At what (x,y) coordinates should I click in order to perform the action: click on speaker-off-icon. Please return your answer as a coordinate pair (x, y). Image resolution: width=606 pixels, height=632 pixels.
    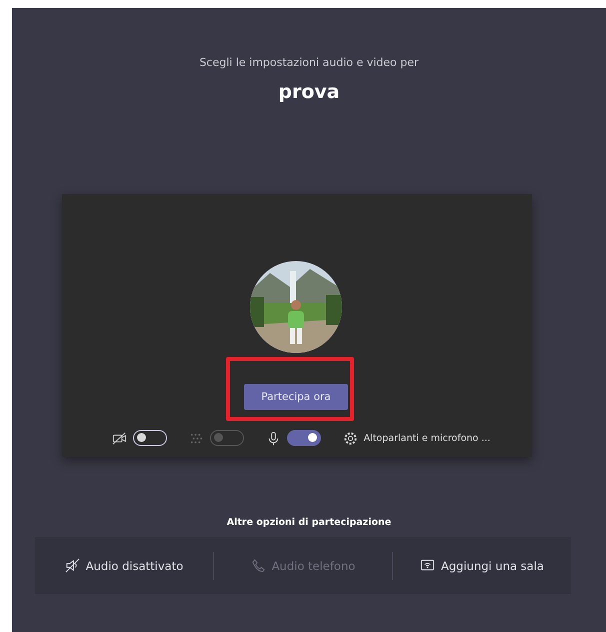
    Looking at the image, I should click on (72, 565).